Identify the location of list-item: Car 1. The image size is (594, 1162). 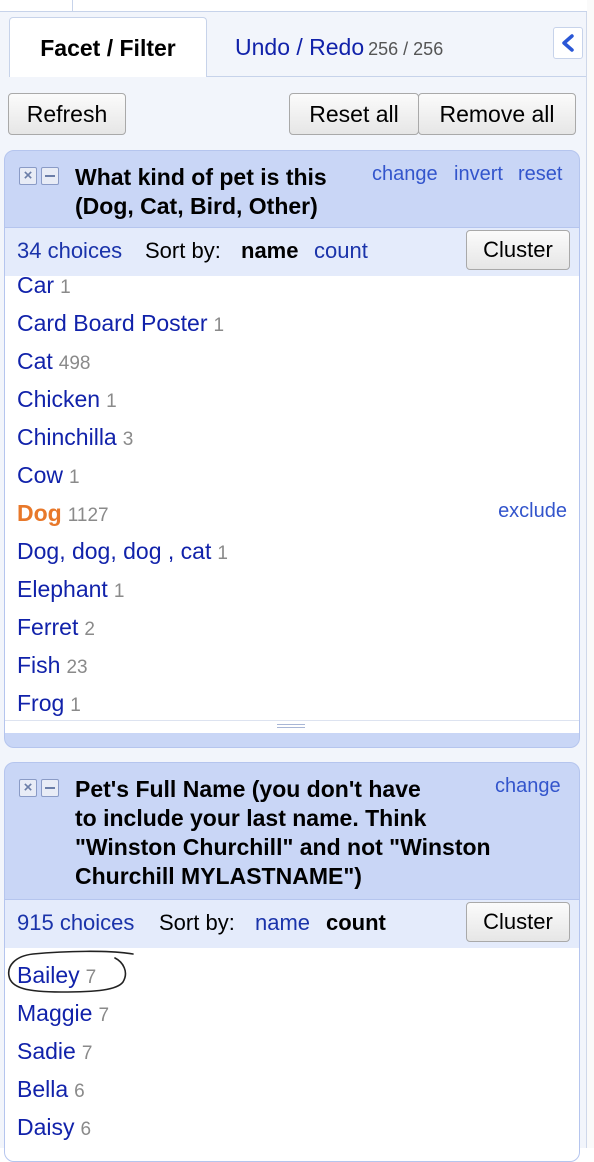
(44, 289).